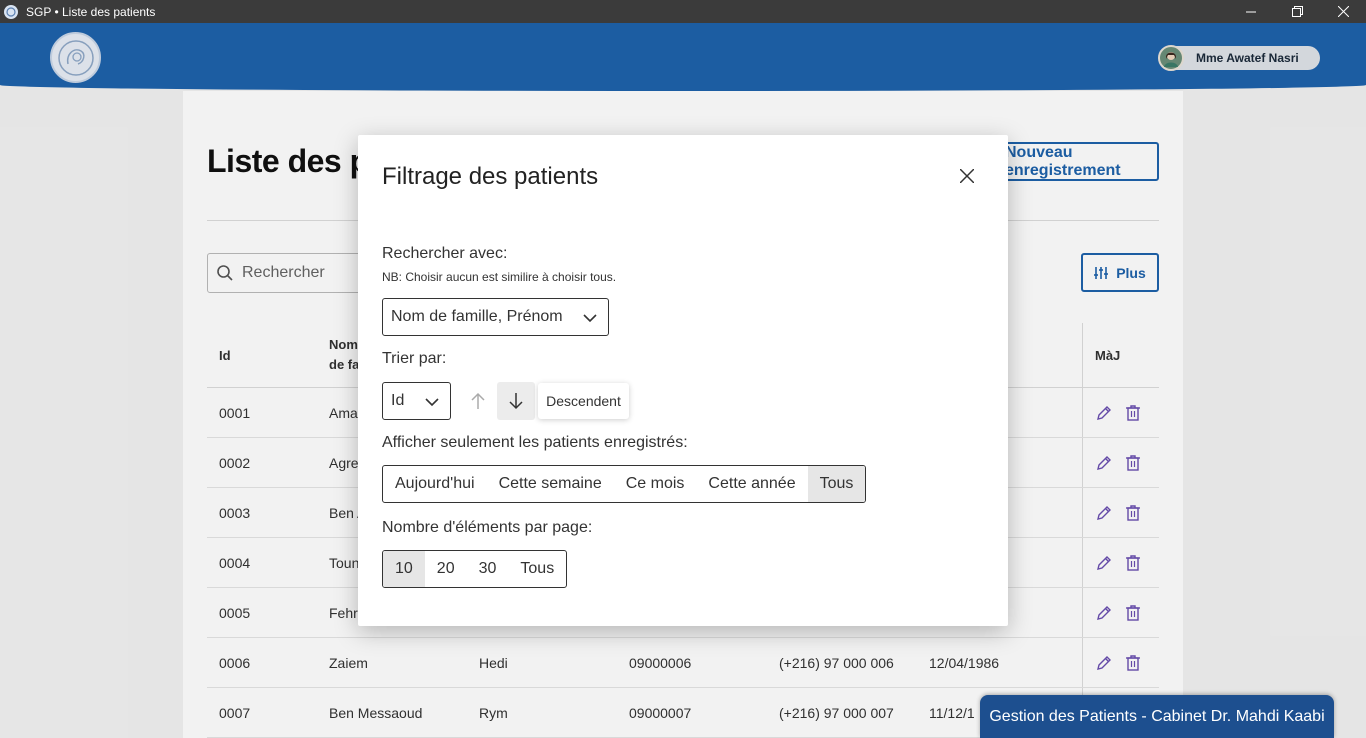 The height and width of the screenshot is (738, 1366). What do you see at coordinates (91, 11) in the screenshot?
I see `window-title: SGP • Liste des patients` at bounding box center [91, 11].